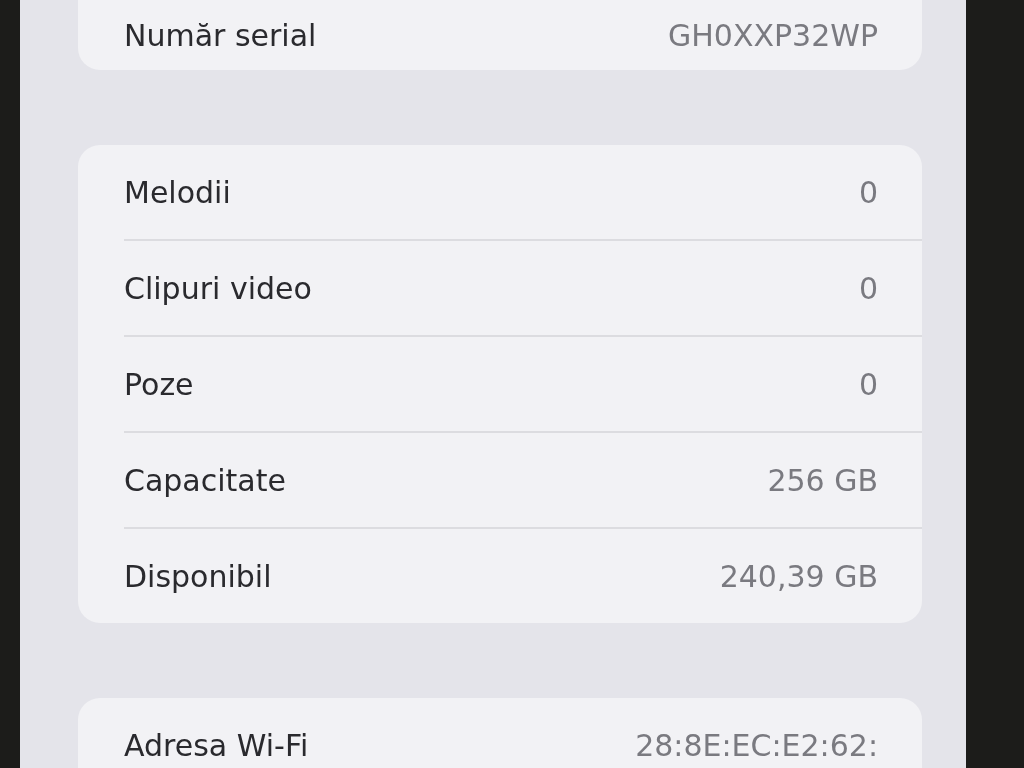 The image size is (1024, 768). I want to click on row-label: Număr serial, so click(220, 35).